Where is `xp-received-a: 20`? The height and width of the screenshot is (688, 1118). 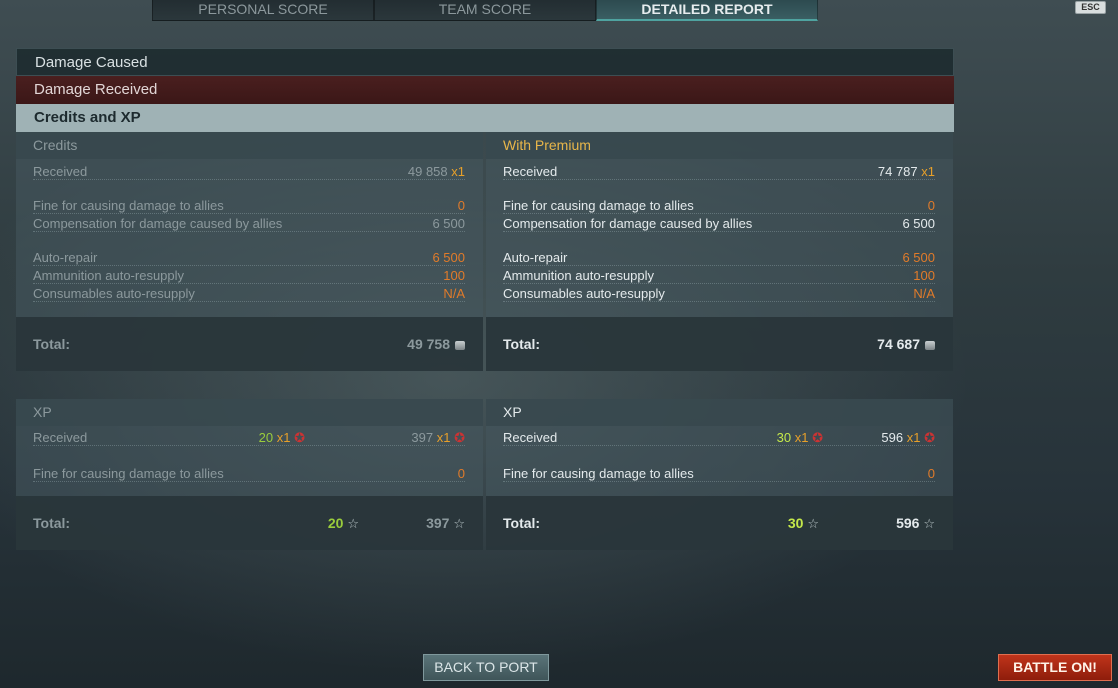
xp-received-a: 20 is located at coordinates (266, 437).